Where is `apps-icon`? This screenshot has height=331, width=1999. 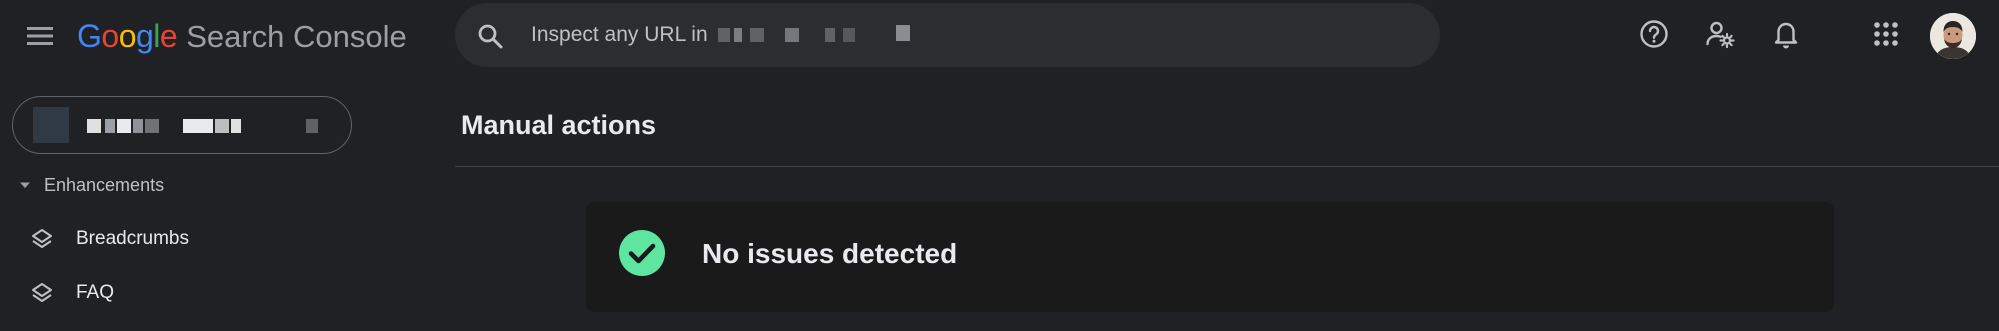 apps-icon is located at coordinates (1886, 34).